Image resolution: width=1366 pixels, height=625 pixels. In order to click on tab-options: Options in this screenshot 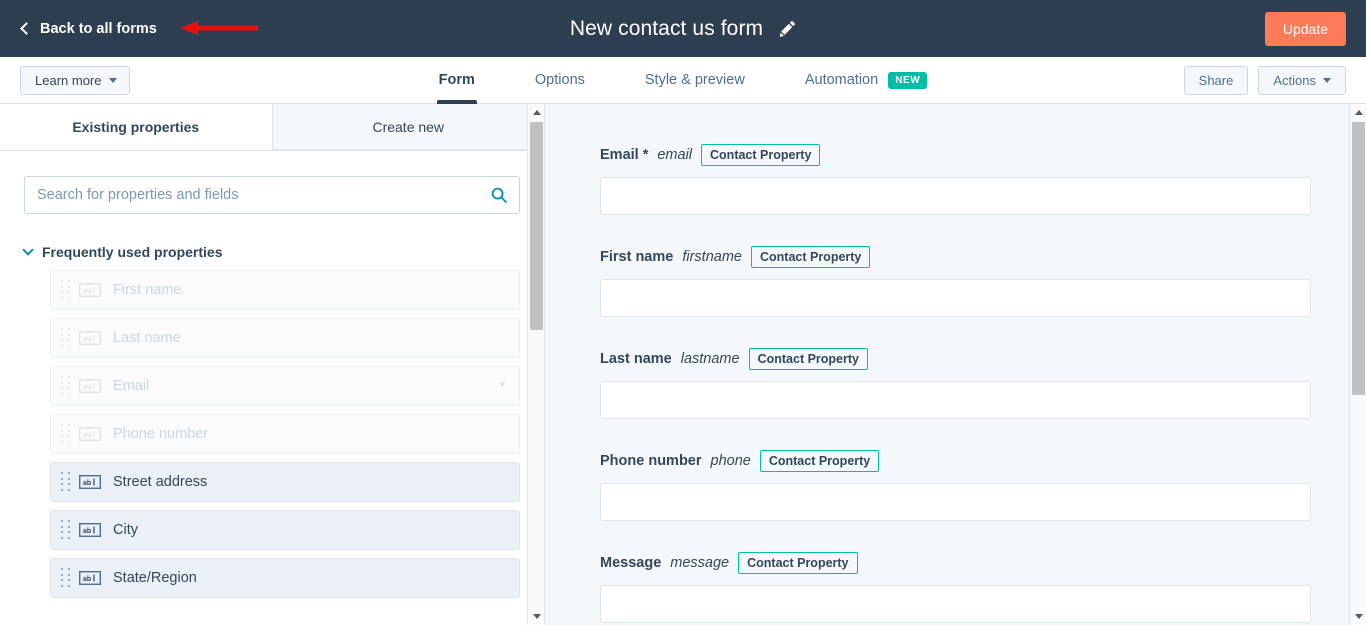, I will do `click(560, 80)`.